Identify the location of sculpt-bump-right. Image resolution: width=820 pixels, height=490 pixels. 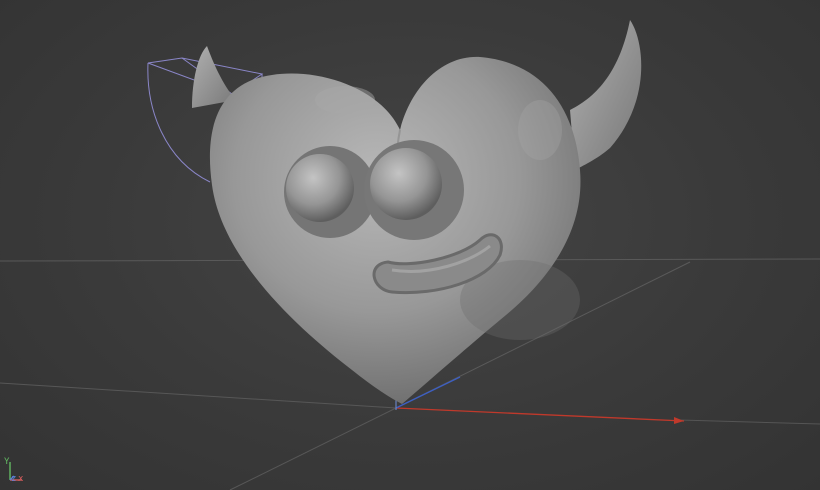
(540, 130).